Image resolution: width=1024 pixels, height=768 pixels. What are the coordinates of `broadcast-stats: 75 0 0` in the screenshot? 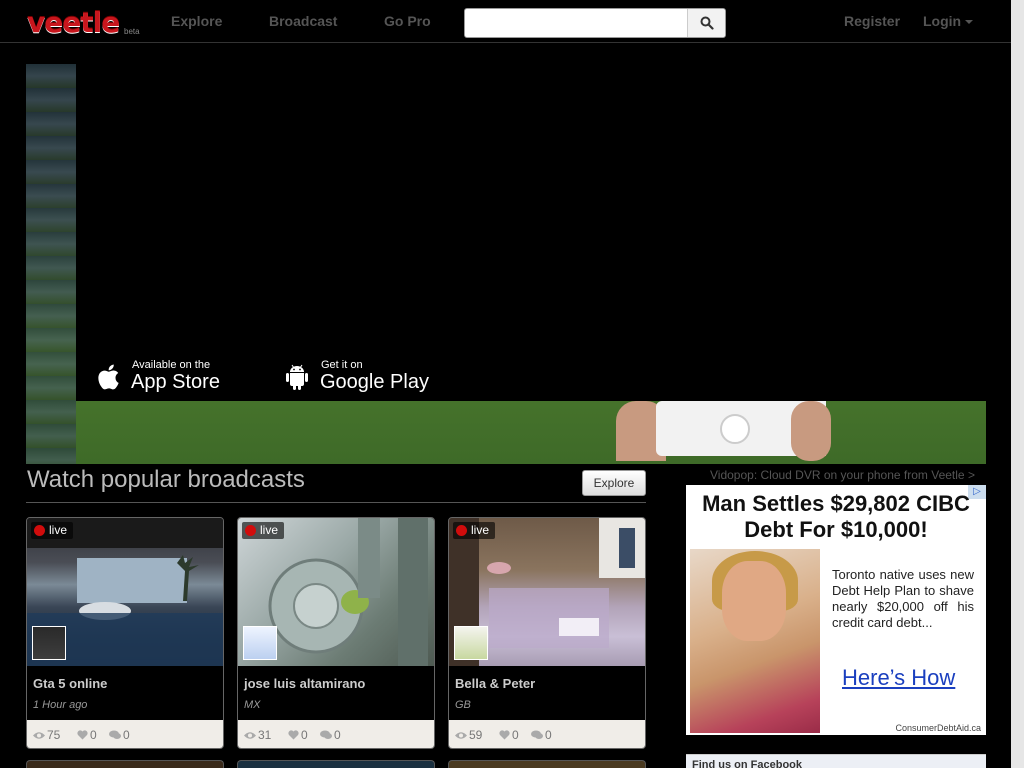 It's located at (125, 734).